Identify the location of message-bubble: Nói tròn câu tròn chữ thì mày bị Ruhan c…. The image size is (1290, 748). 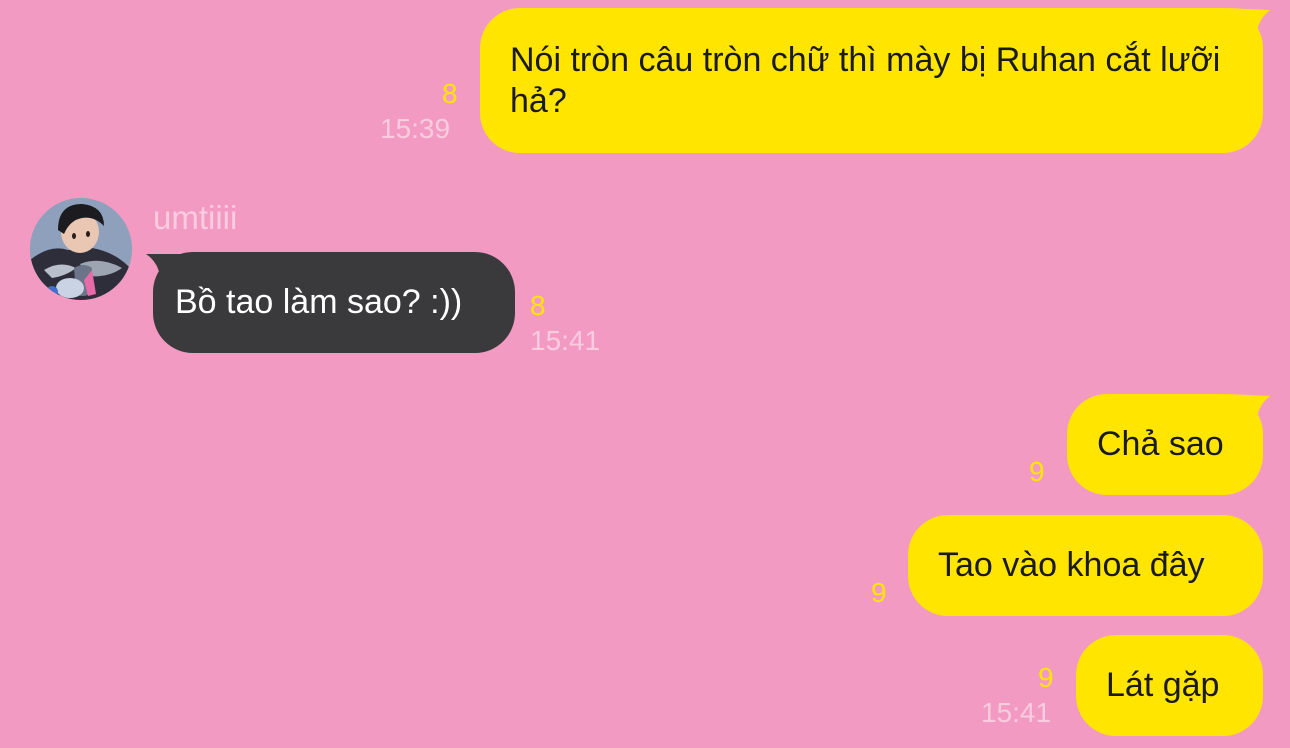
(871, 80).